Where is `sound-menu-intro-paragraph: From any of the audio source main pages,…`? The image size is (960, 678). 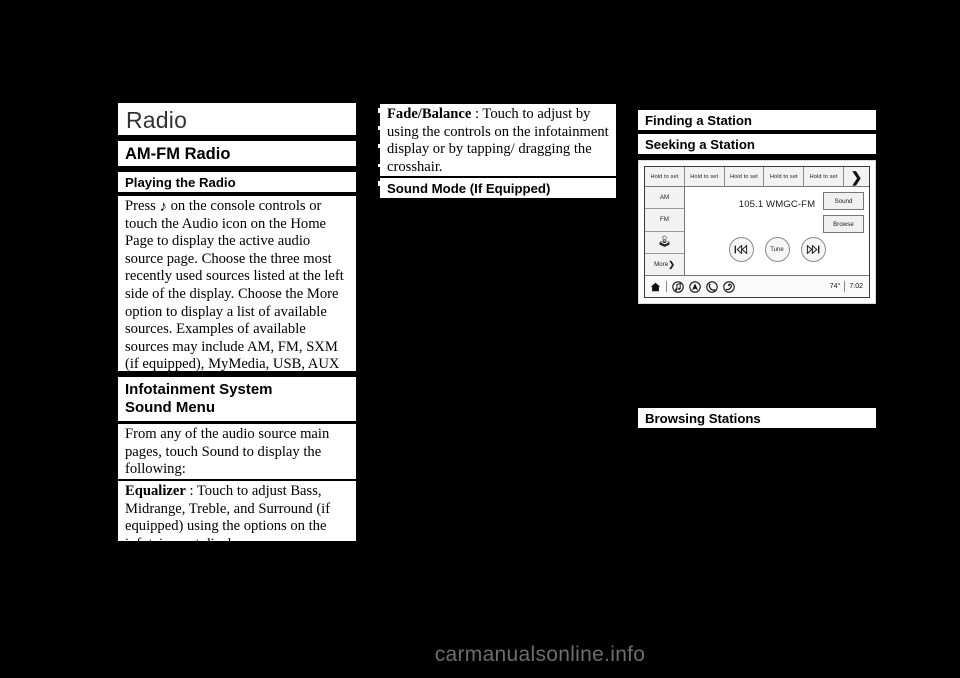
sound-menu-intro-paragraph: From any of the audio source main pages,… is located at coordinates (237, 451).